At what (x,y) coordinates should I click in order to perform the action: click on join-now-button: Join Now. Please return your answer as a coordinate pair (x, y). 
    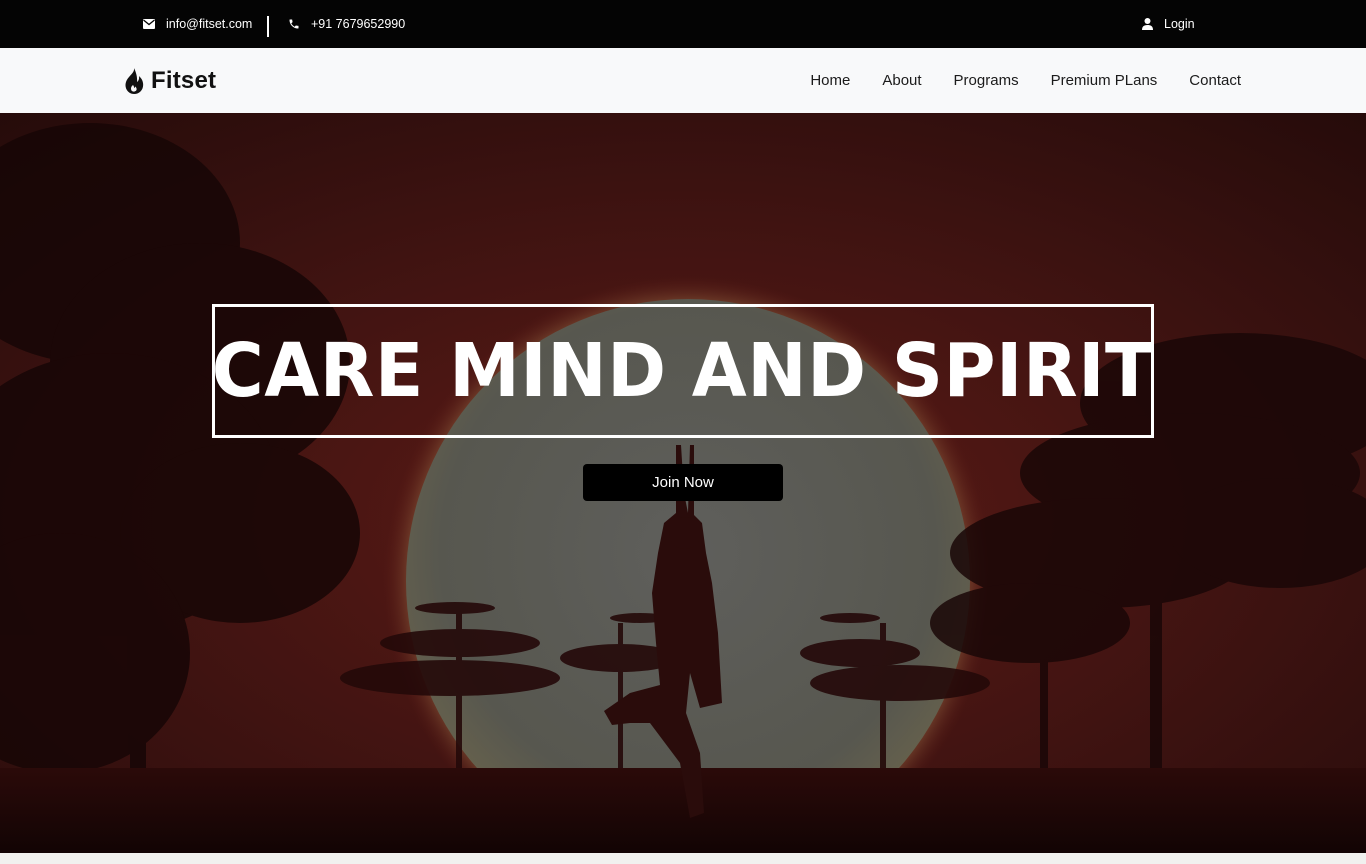
    Looking at the image, I should click on (683, 482).